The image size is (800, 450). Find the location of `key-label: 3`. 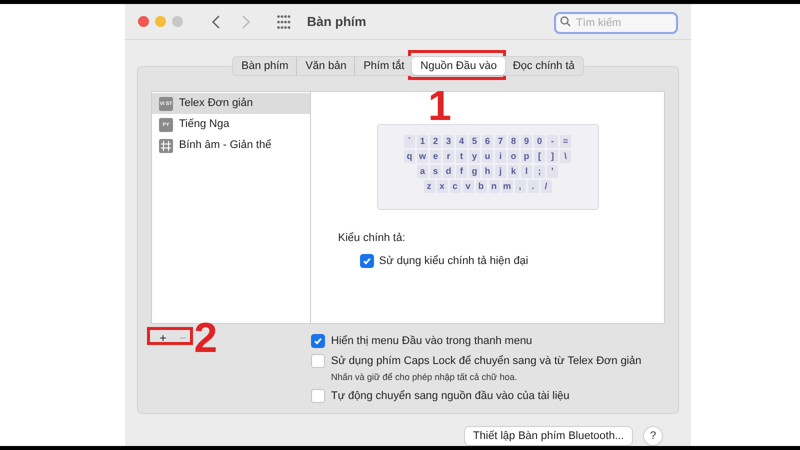

key-label: 3 is located at coordinates (448, 141).